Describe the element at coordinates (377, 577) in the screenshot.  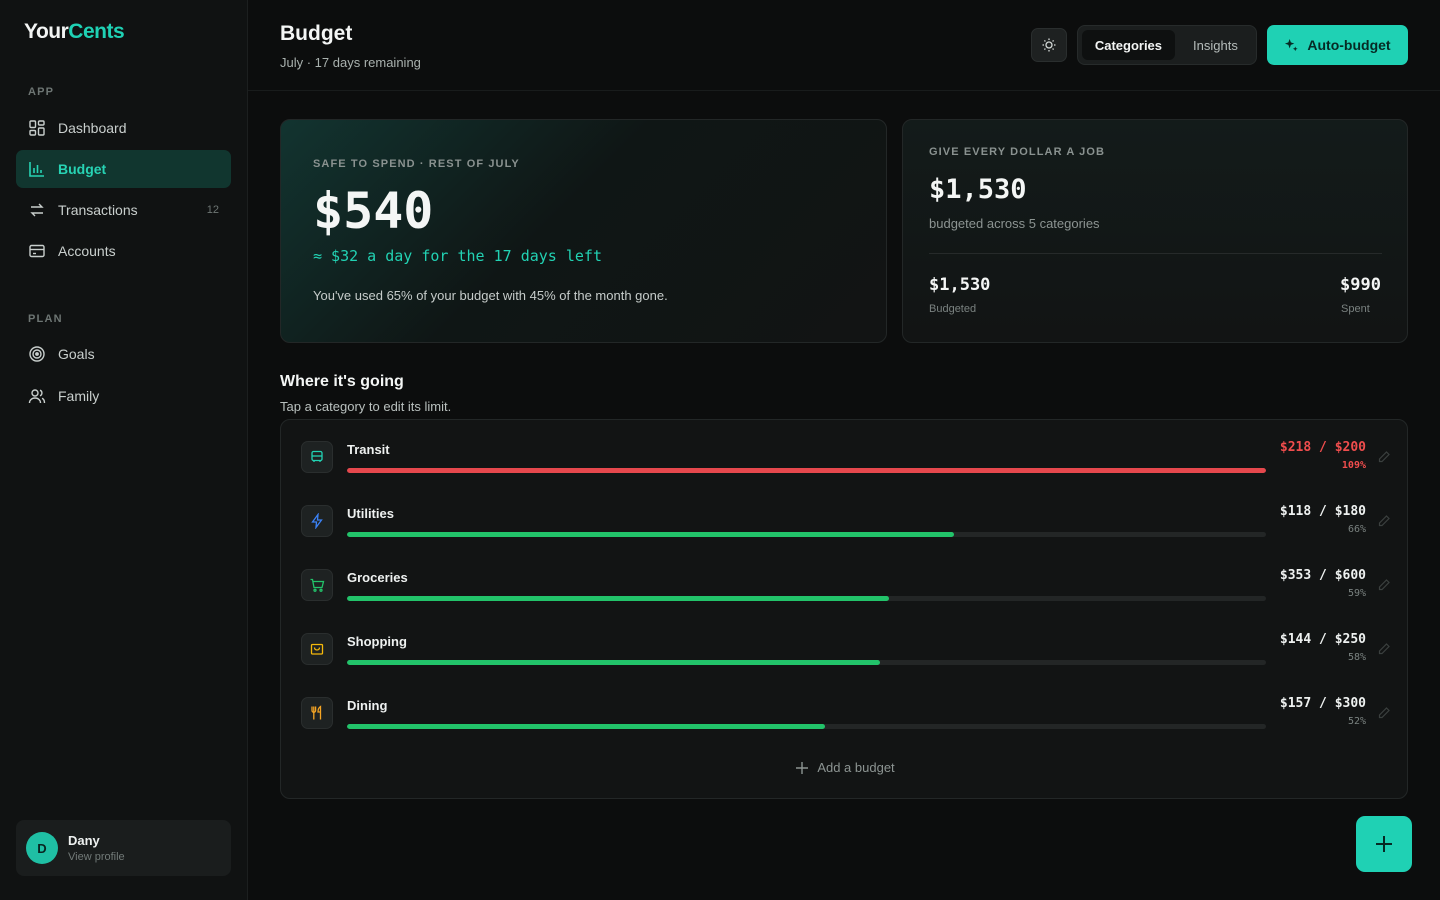
I see `category-name: Groceries` at that location.